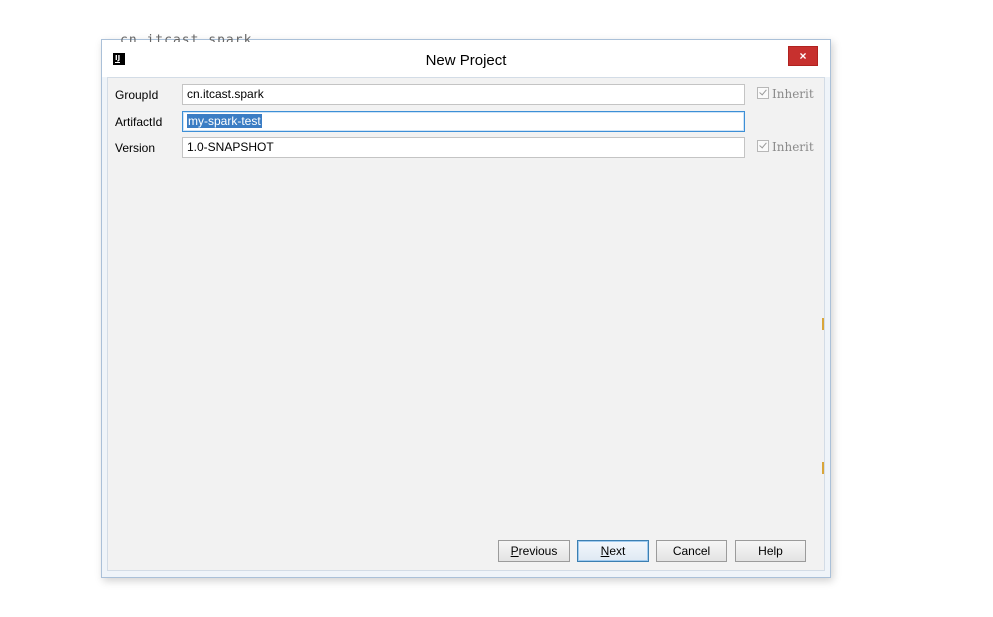 This screenshot has height=617, width=993. Describe the element at coordinates (186, 38) in the screenshot. I see `background-window-text: cn.itcast.spark` at that location.